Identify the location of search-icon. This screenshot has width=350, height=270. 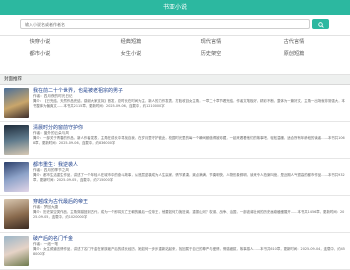
(320, 25).